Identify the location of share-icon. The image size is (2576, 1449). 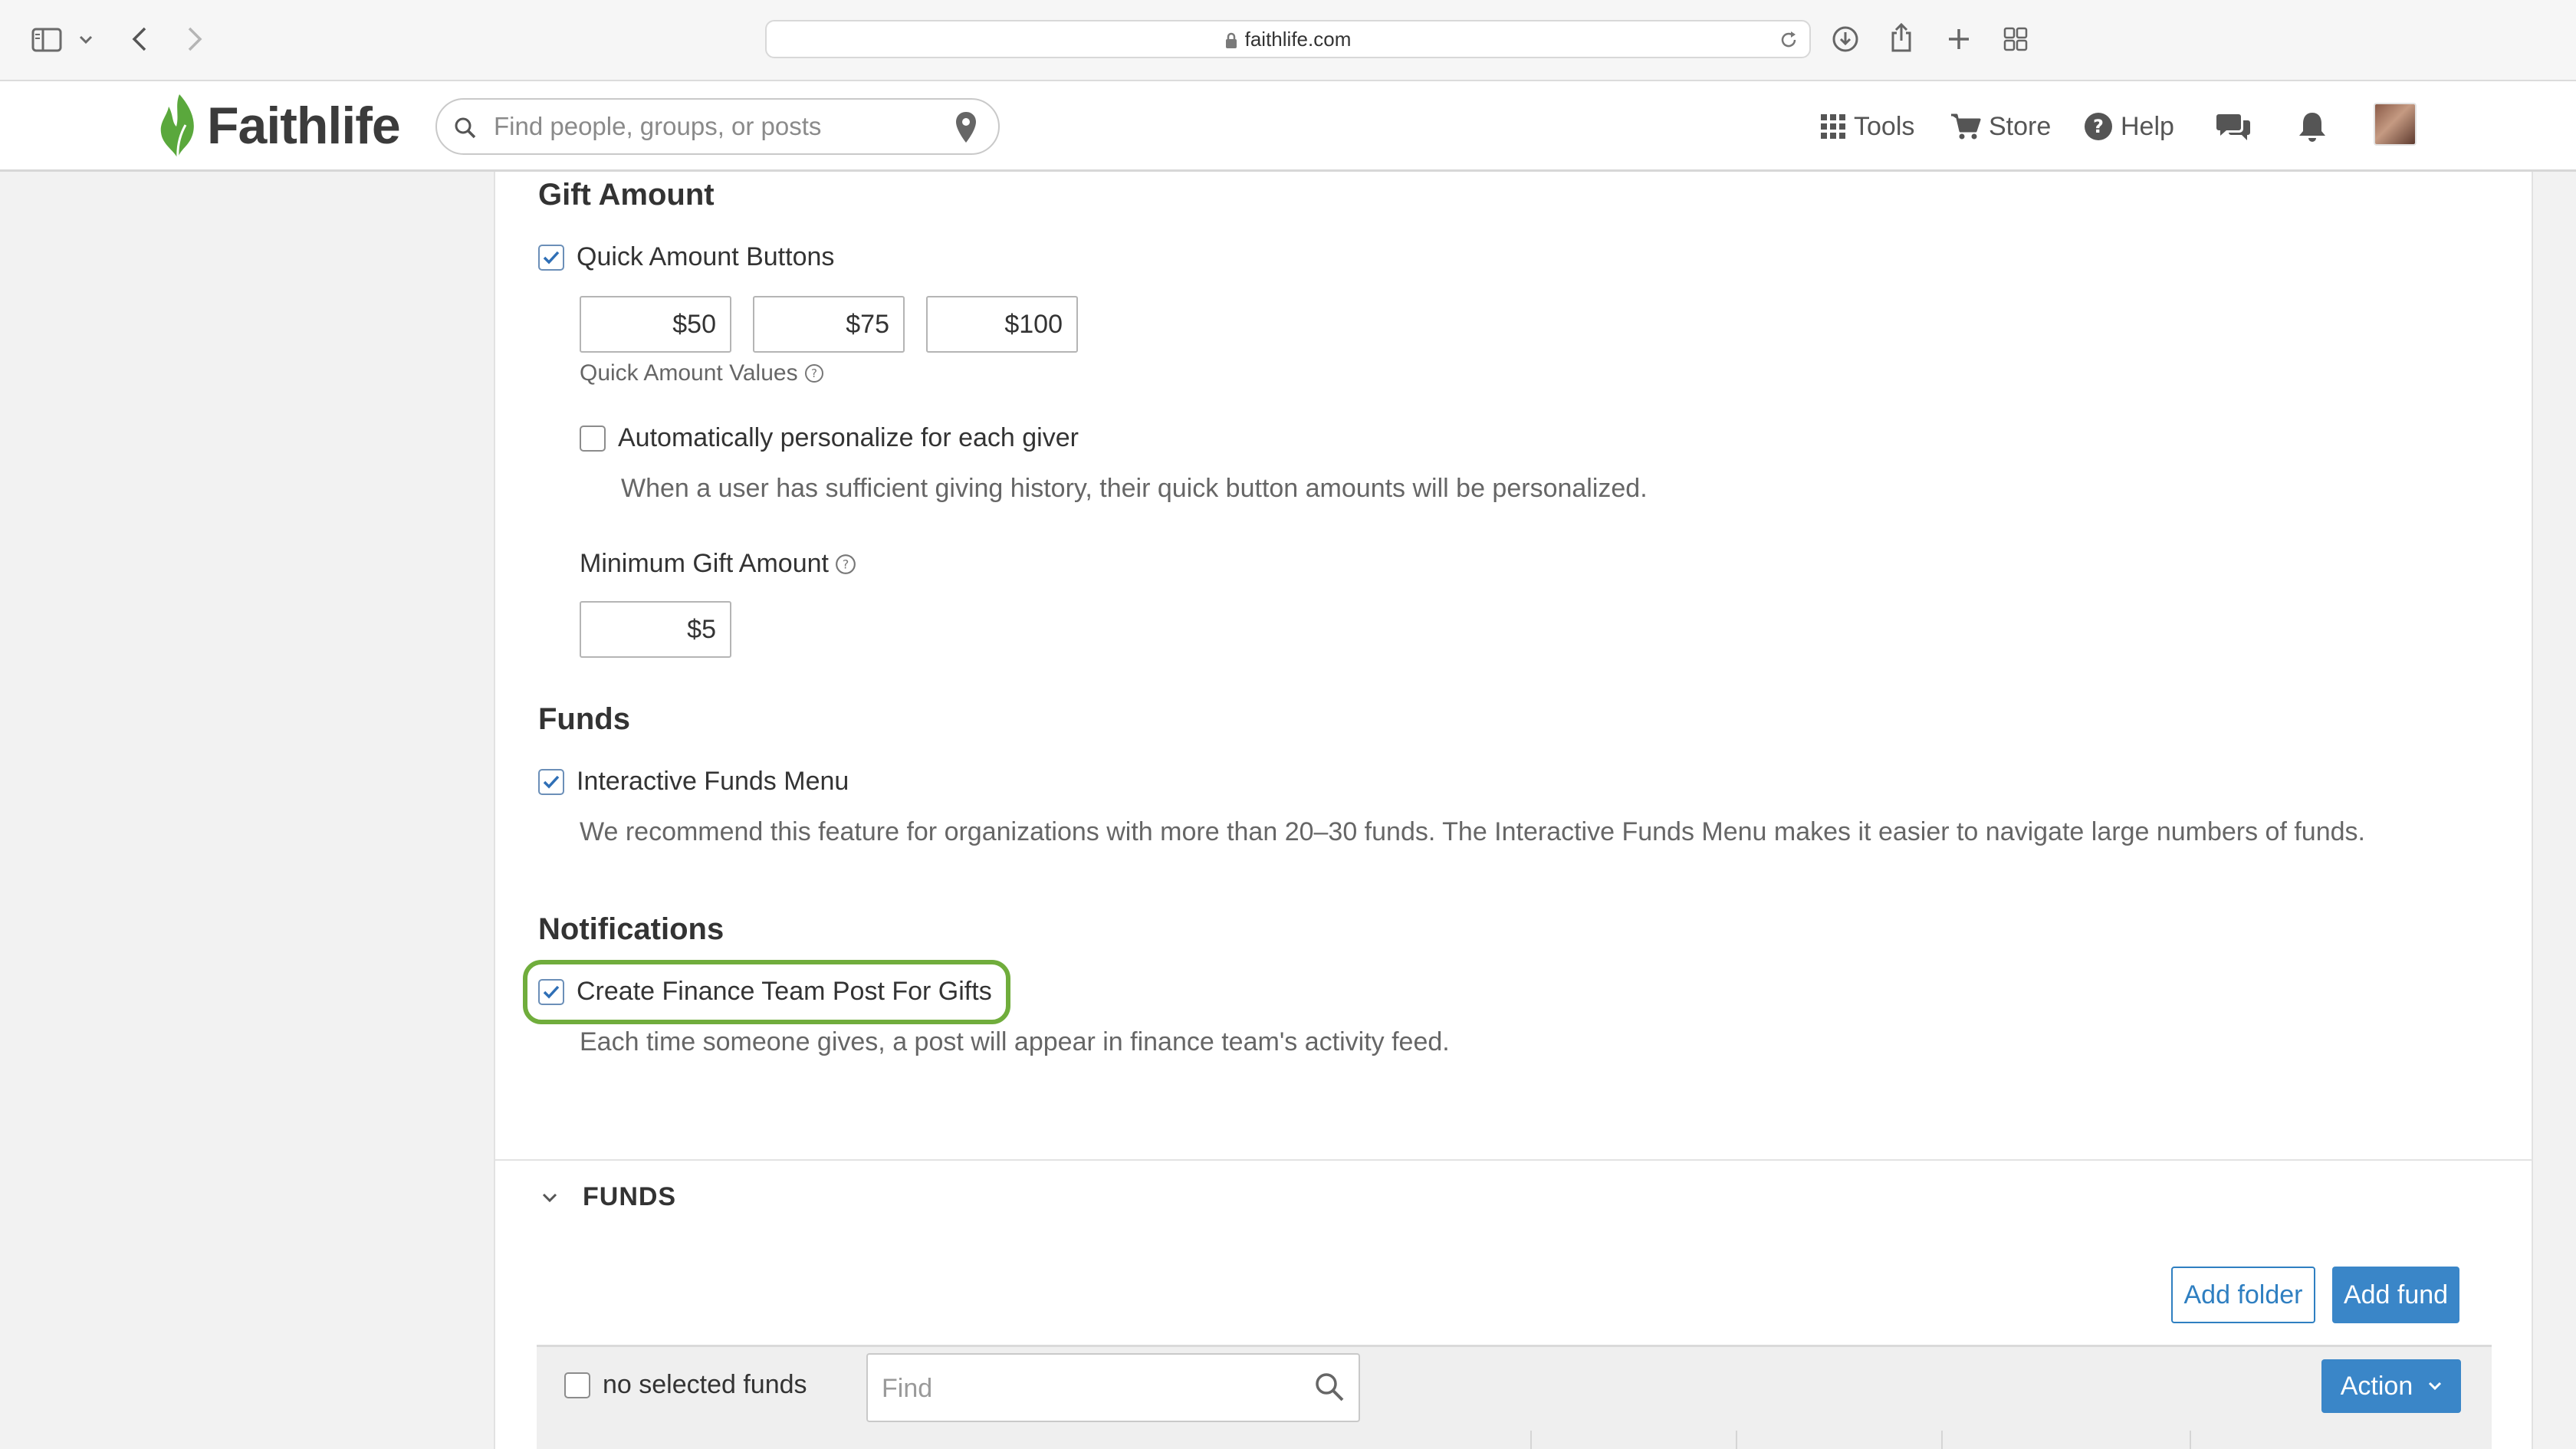
(1902, 37).